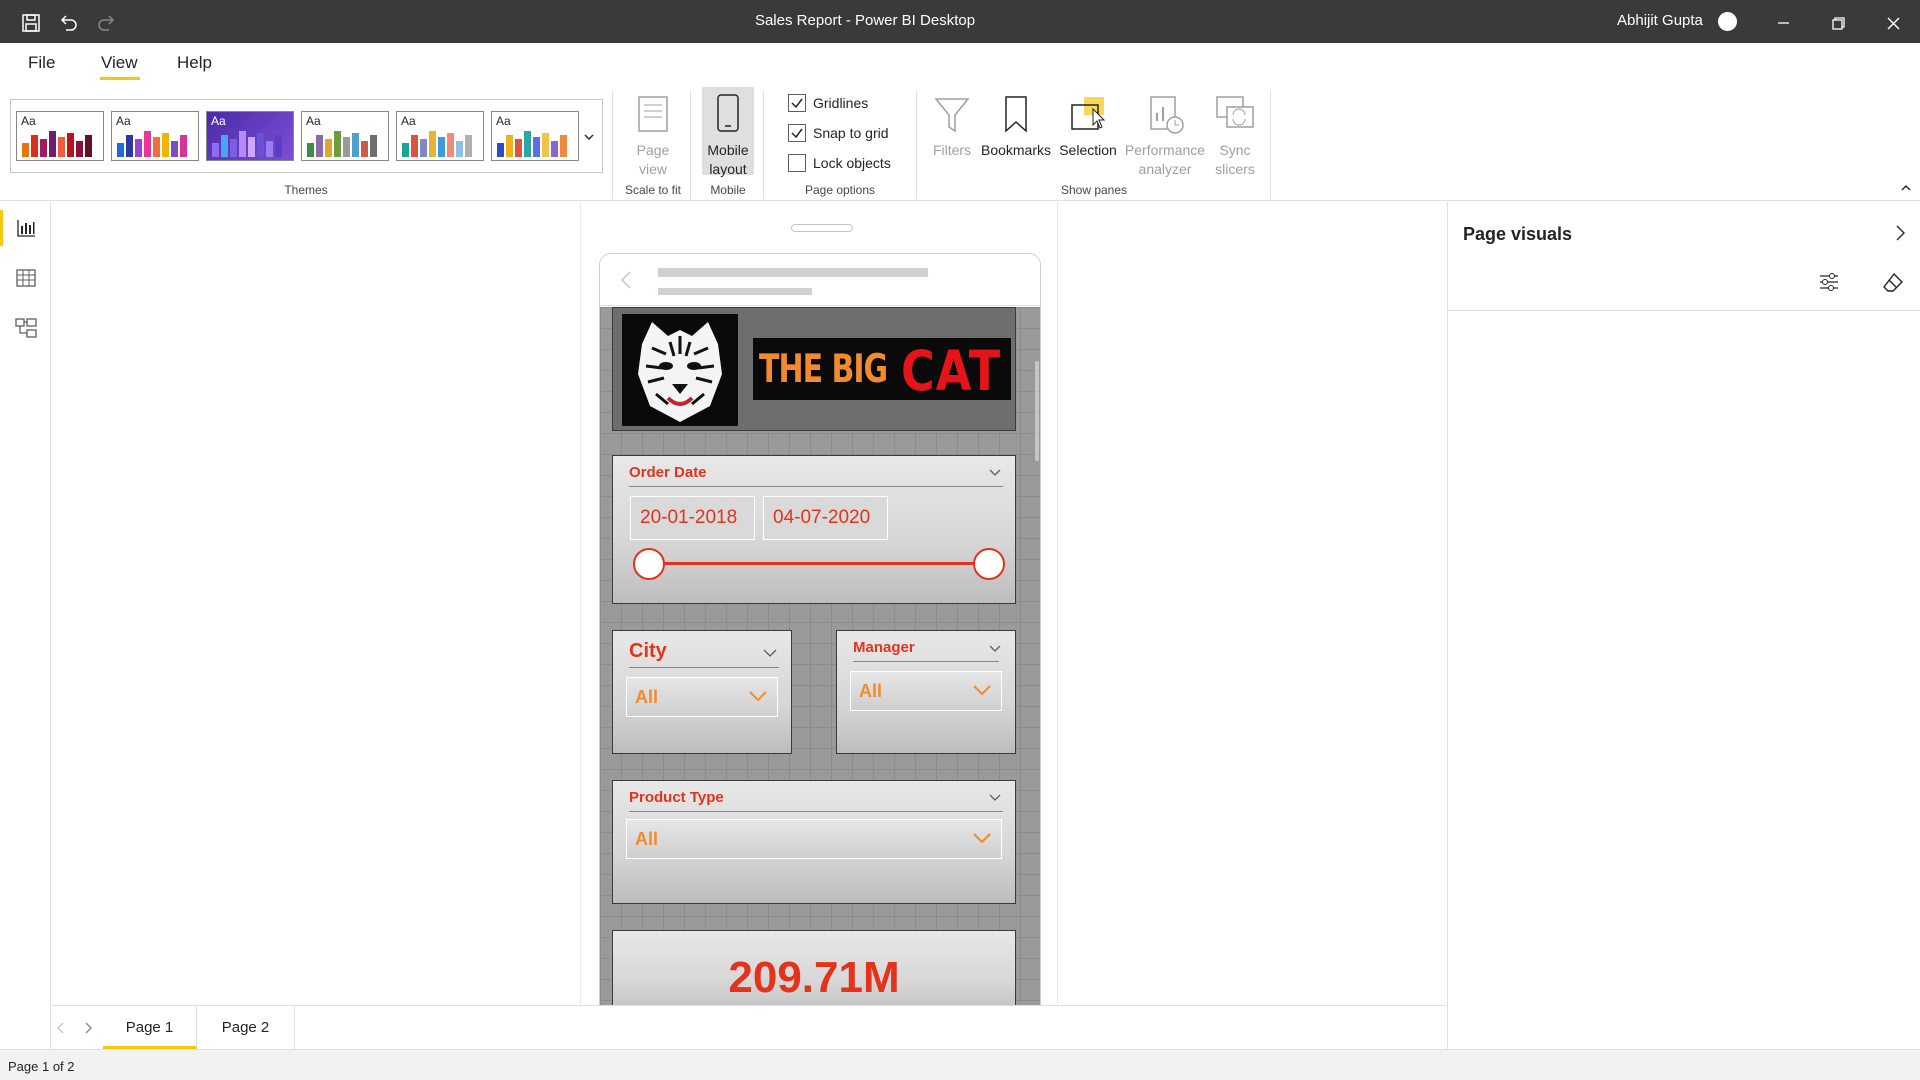 The width and height of the screenshot is (1920, 1080). I want to click on user-name: Abhijit Gupta, so click(1660, 20).